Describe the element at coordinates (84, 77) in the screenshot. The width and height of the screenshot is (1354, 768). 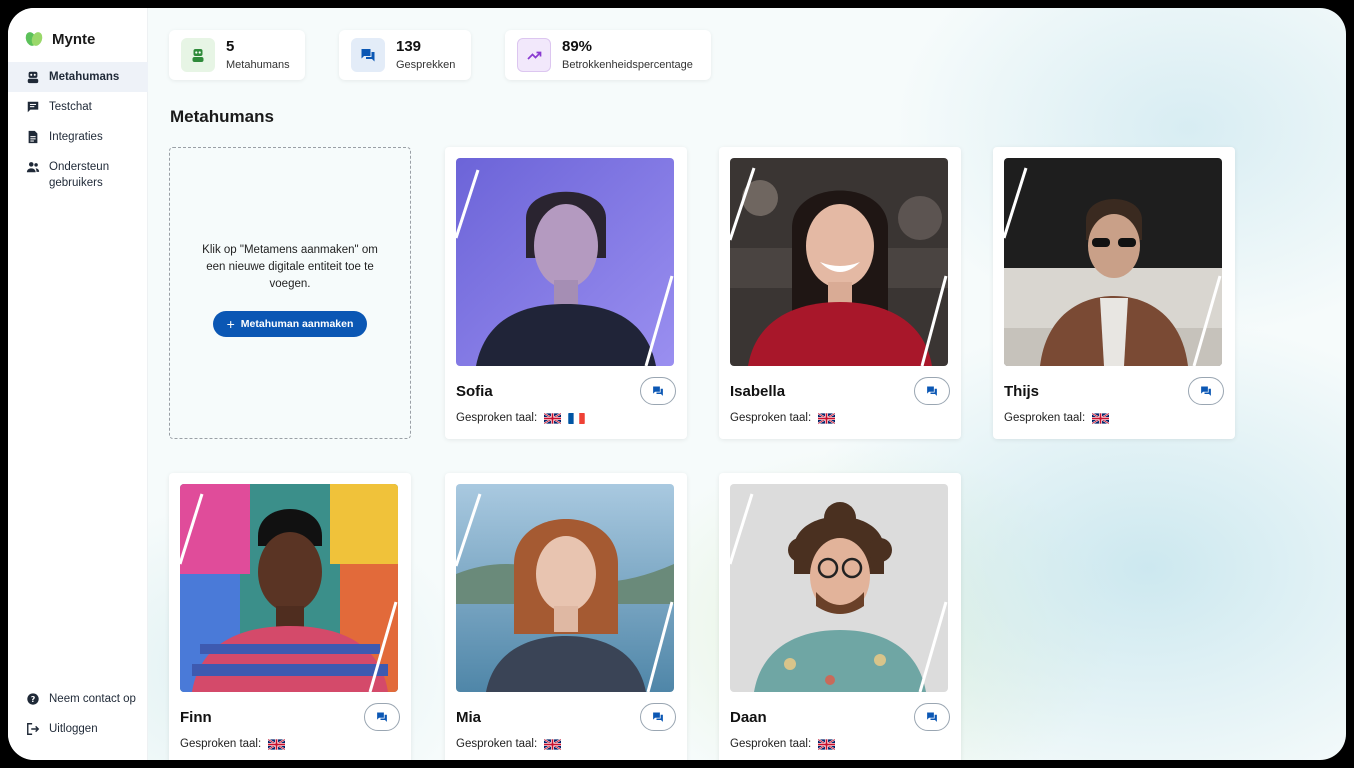
I see `sidebar-item-label: Metahumans` at that location.